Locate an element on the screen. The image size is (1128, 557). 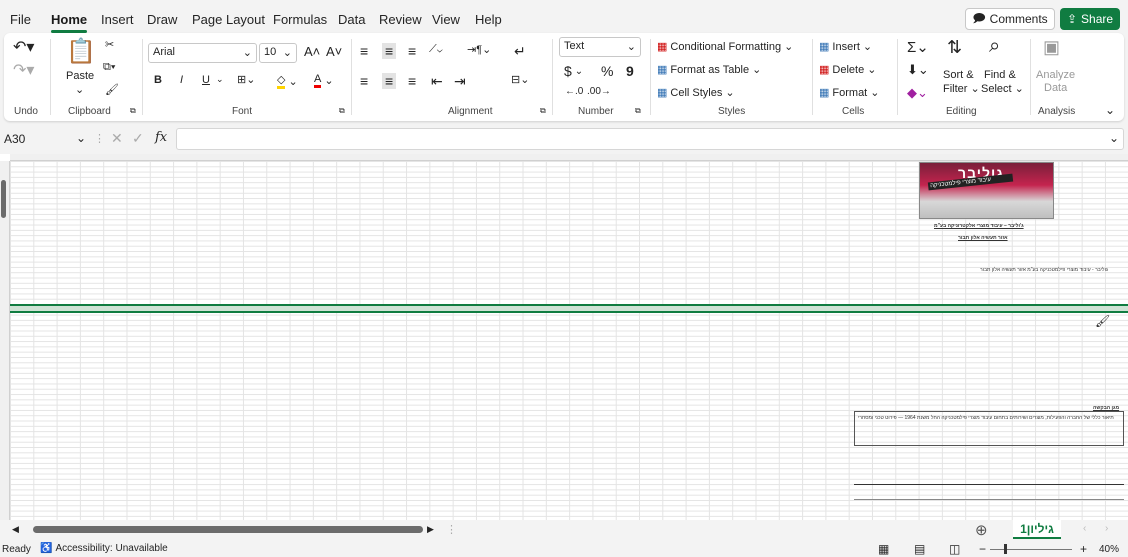
delete-cells-button: ▦ Delete ⌄ is located at coordinates (847, 70).